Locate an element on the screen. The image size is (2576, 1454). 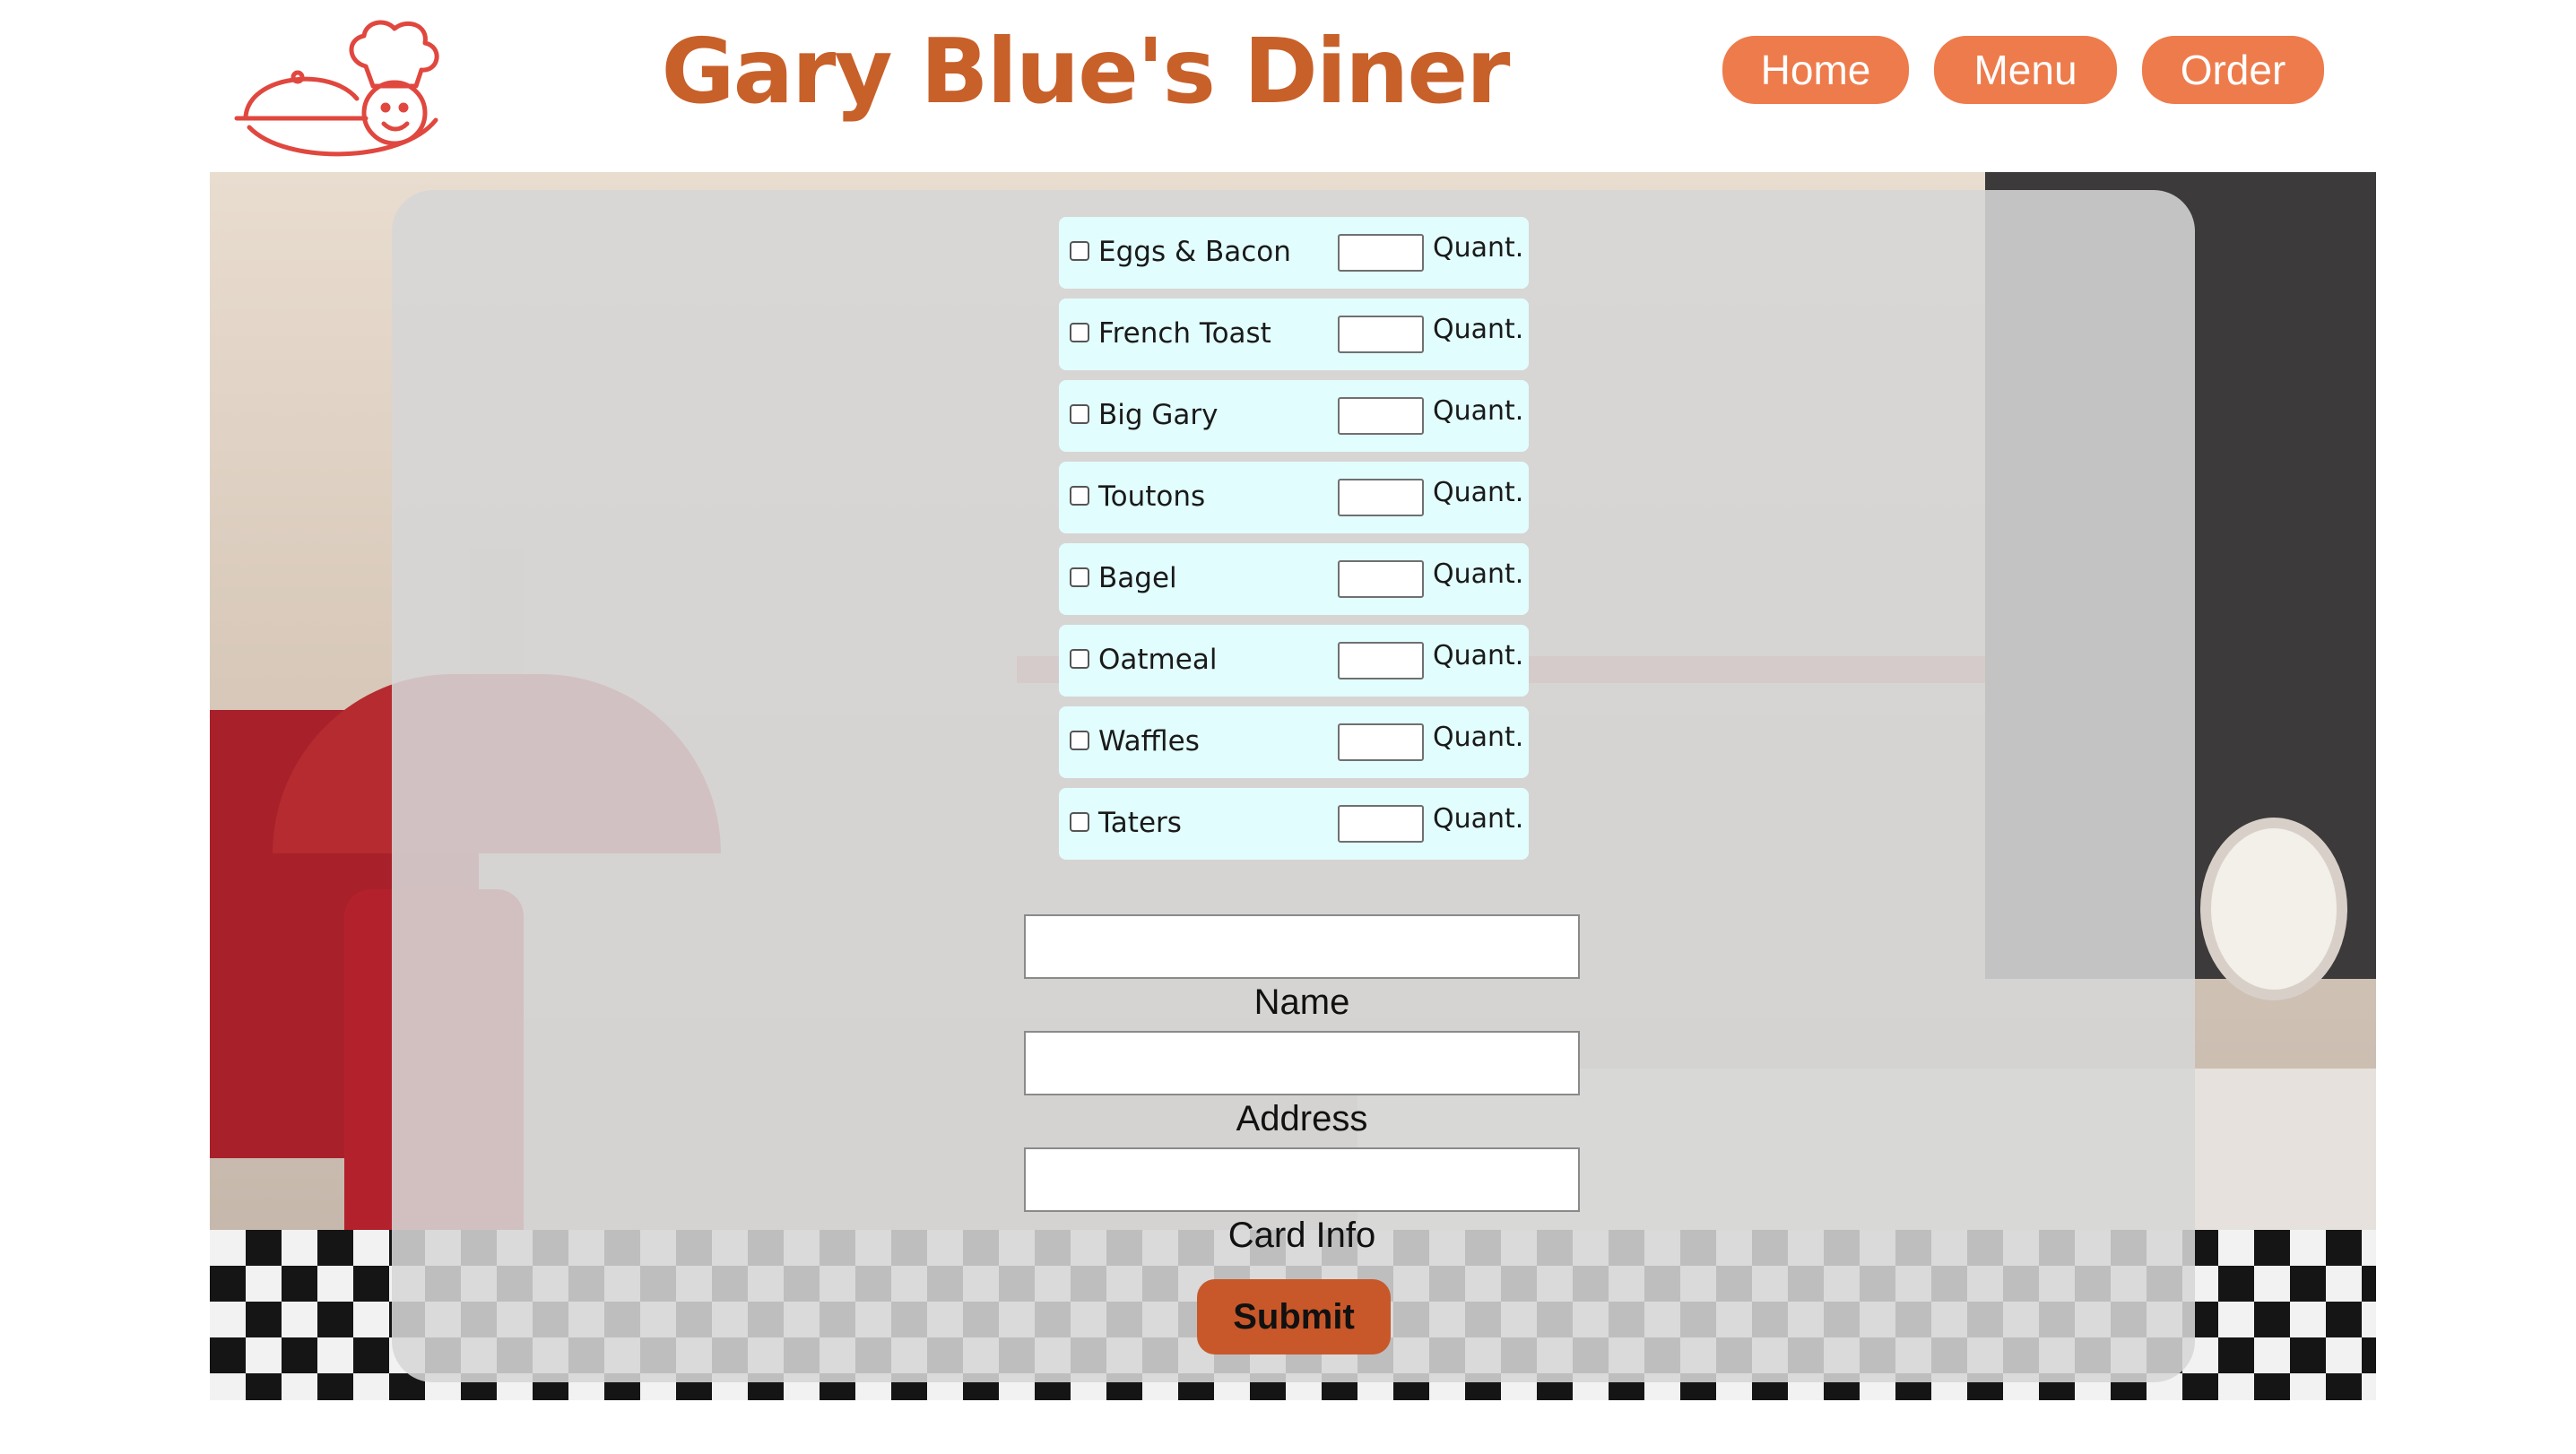
nav-menu-button: Menu is located at coordinates (2025, 70).